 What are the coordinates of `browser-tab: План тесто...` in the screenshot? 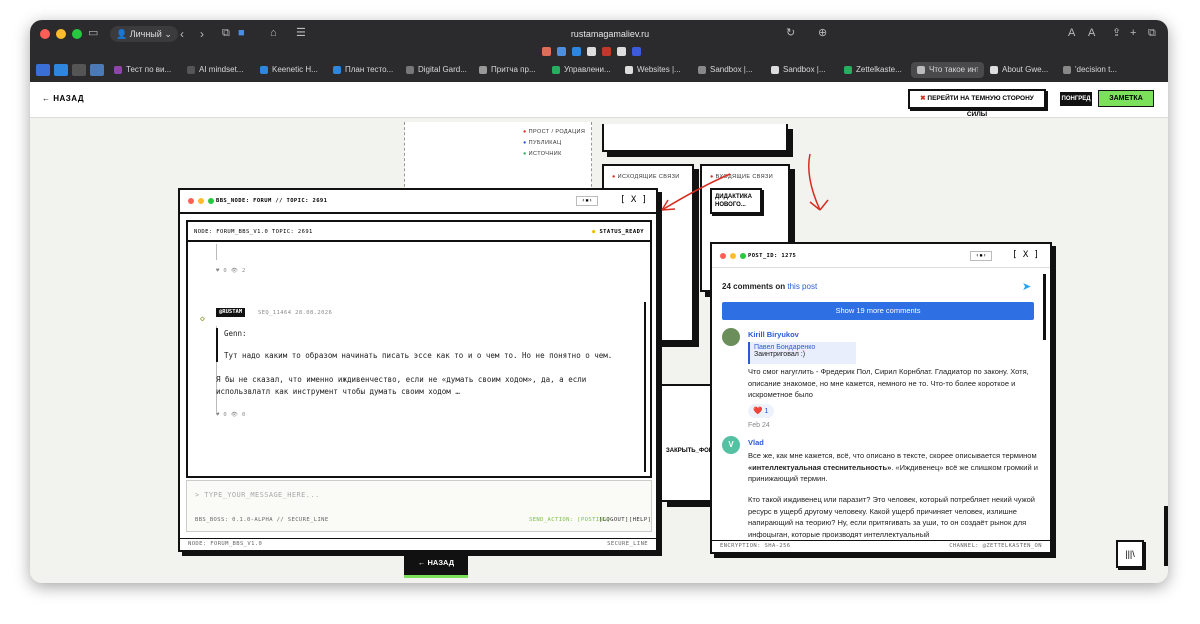 It's located at (363, 70).